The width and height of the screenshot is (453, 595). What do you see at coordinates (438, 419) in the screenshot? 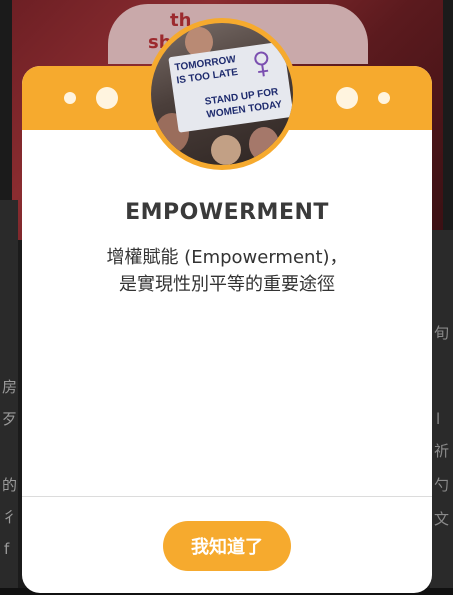
I see `background-text: l` at bounding box center [438, 419].